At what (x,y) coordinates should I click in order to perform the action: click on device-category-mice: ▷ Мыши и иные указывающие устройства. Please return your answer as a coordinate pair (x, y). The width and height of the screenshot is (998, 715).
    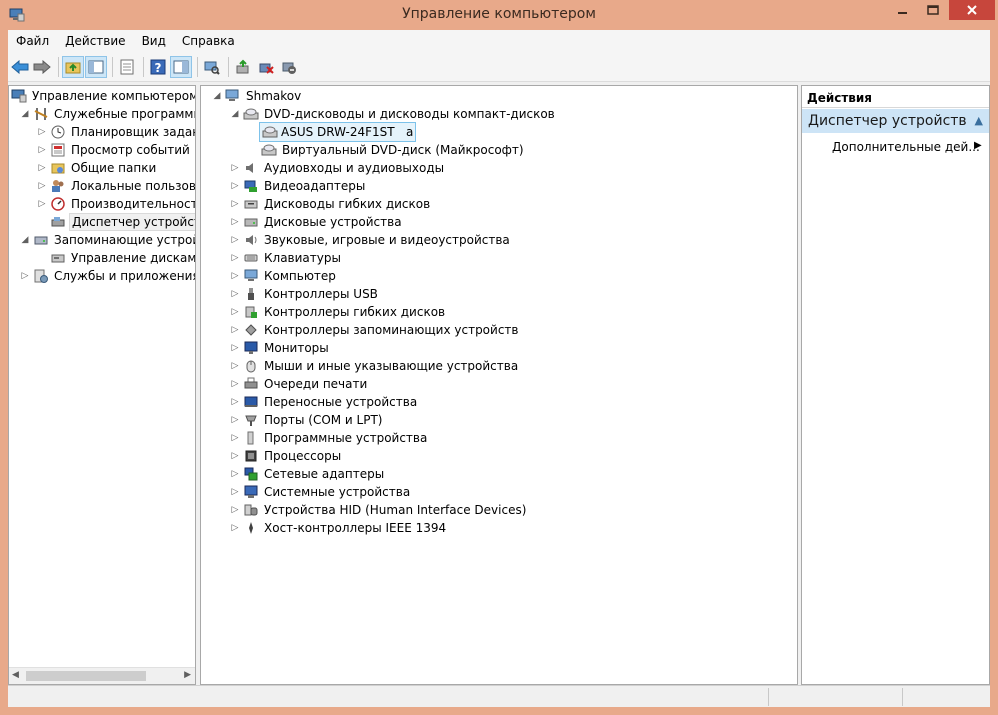
    Looking at the image, I should click on (374, 366).